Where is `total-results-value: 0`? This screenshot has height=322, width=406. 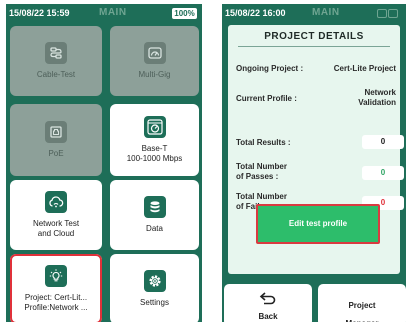 total-results-value: 0 is located at coordinates (383, 142).